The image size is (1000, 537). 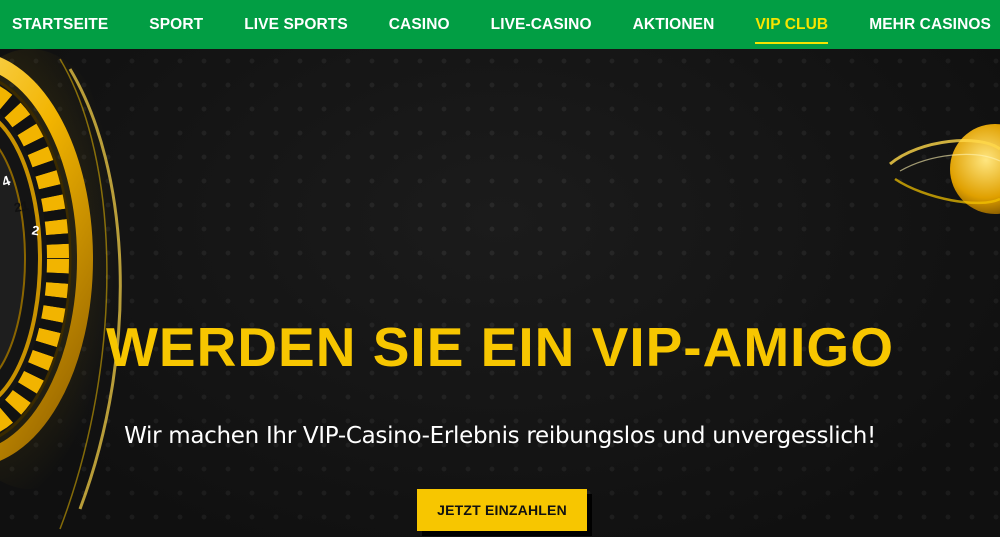 I want to click on roulette-number-2: 2, so click(x=35, y=230).